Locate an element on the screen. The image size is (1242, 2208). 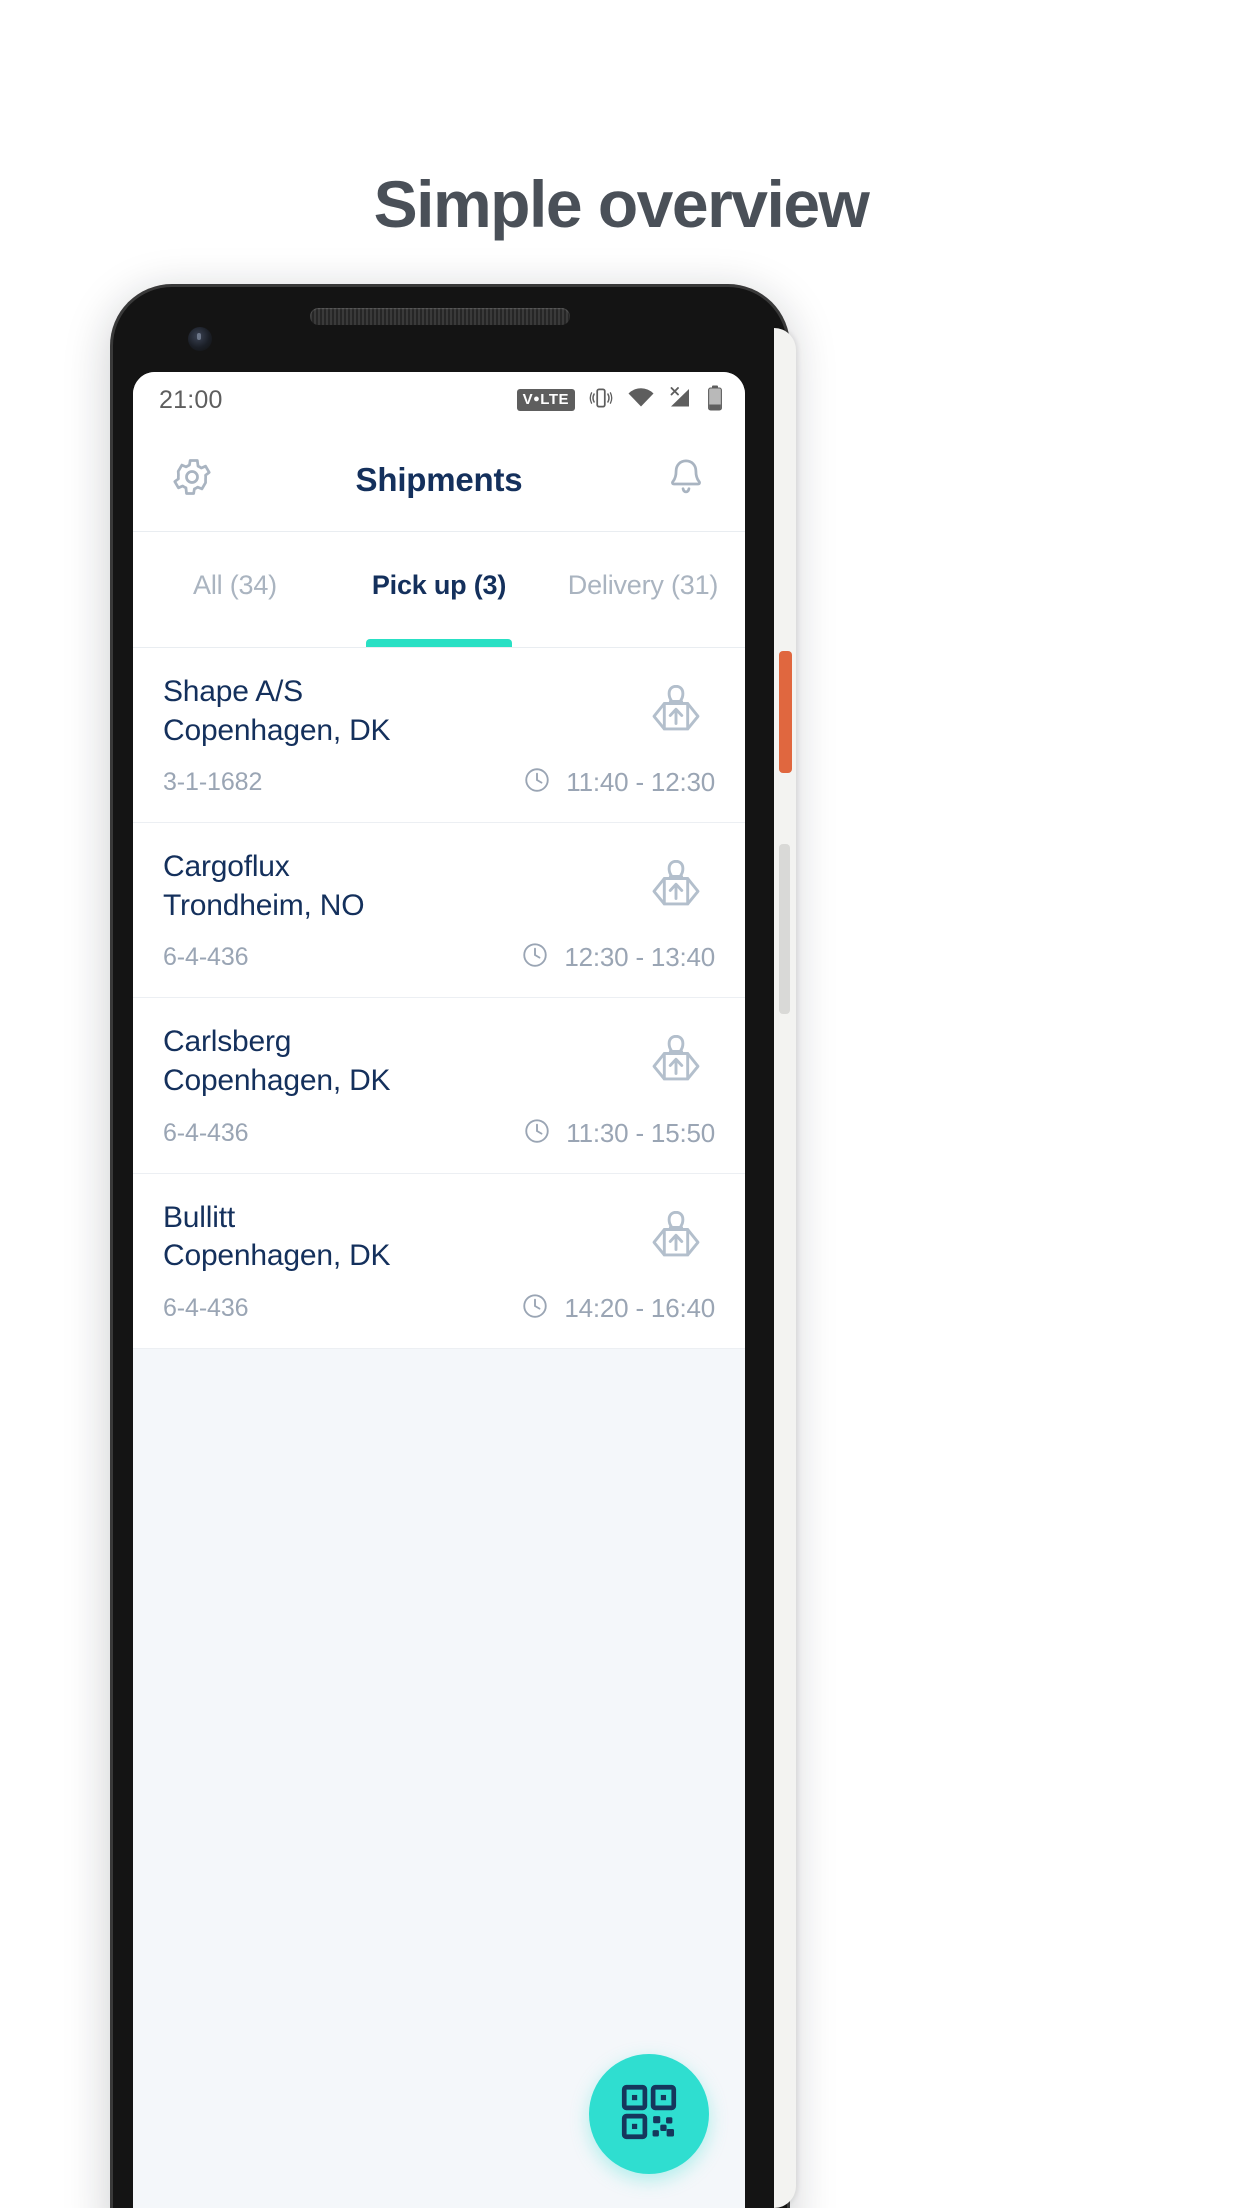
earpiece-speaker is located at coordinates (440, 316).